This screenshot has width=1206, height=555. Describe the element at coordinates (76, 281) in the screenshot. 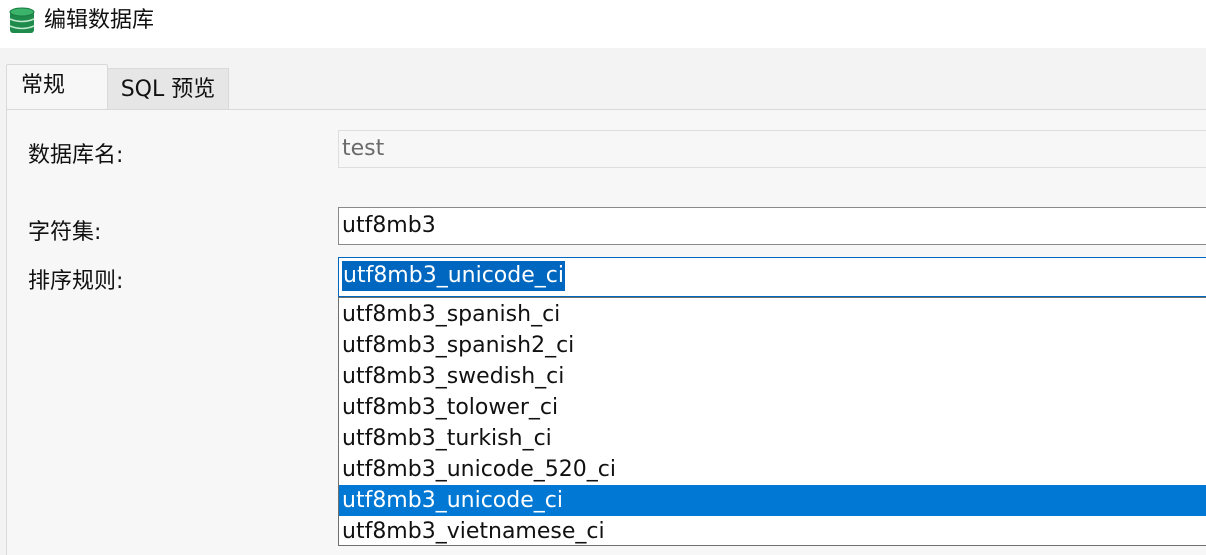

I see `collation-label: 排序规则:` at that location.